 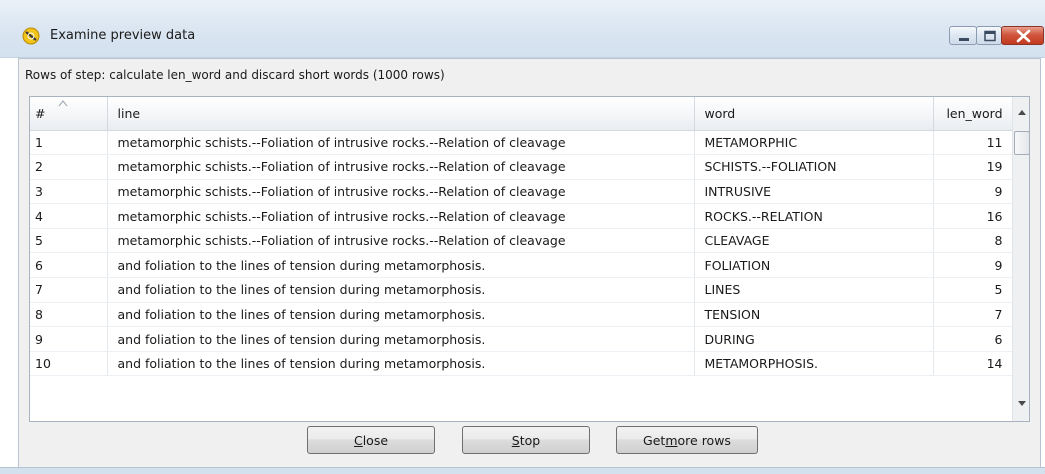 What do you see at coordinates (964, 39) in the screenshot?
I see `minimize-icon` at bounding box center [964, 39].